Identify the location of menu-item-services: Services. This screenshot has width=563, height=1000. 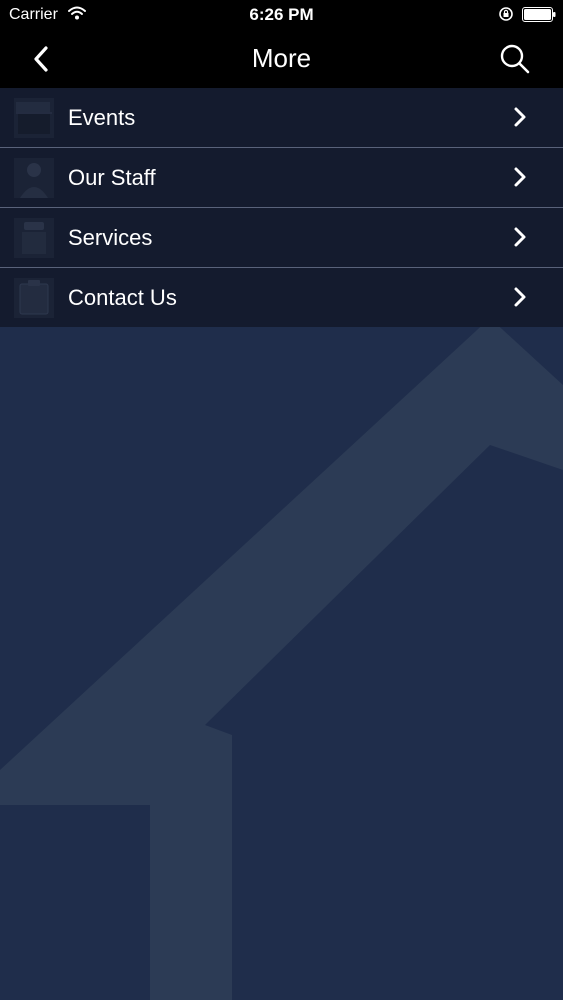
(281, 238).